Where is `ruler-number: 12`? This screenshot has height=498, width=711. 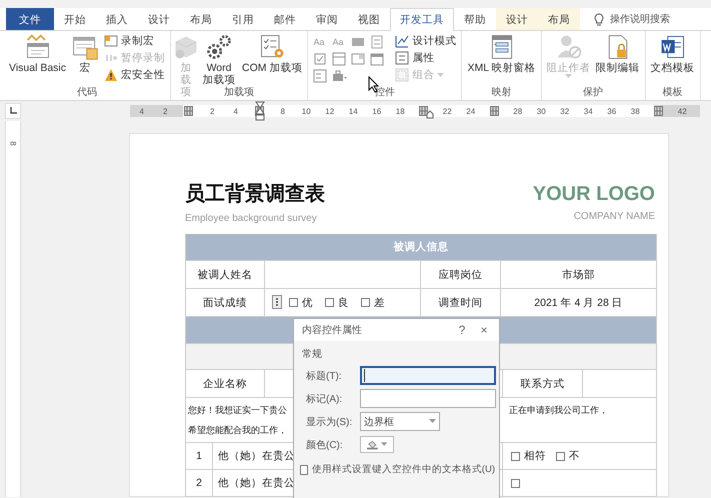
ruler-number: 12 is located at coordinates (329, 111).